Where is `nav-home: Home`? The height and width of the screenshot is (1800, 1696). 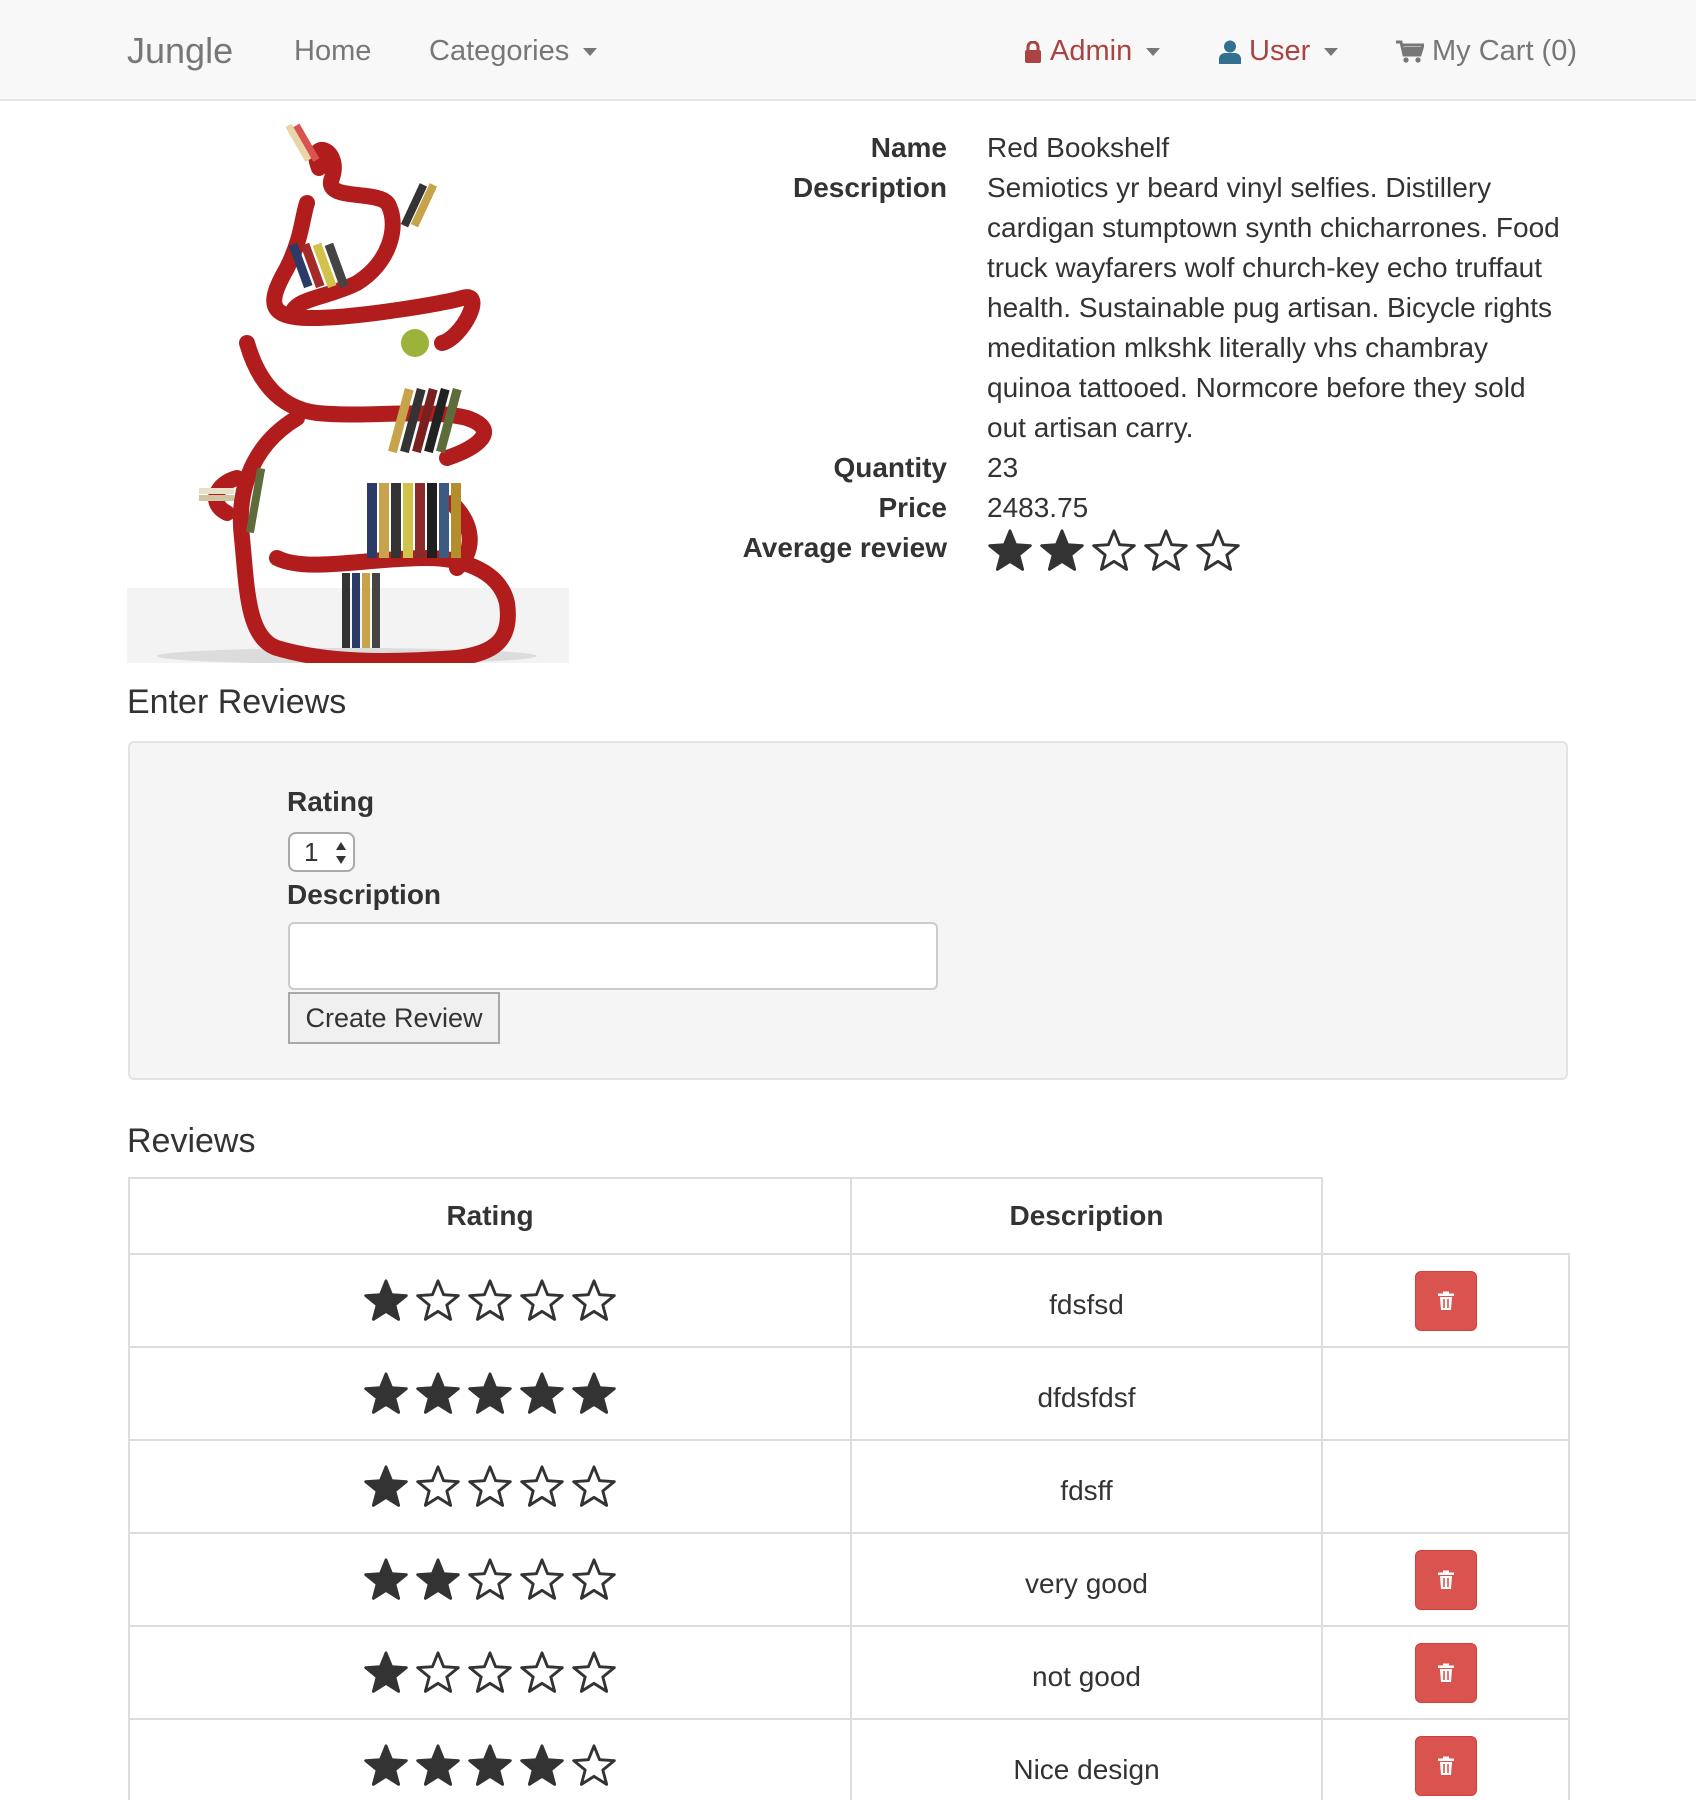 nav-home: Home is located at coordinates (332, 51).